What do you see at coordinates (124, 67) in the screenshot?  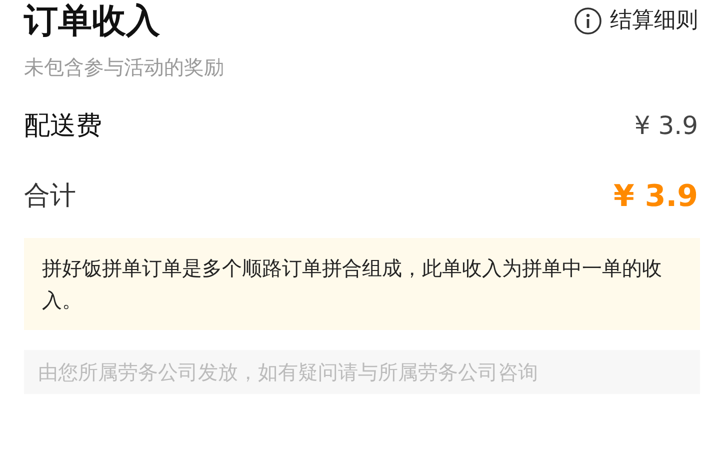 I see `subtitle: 未包含参与活动的奖励` at bounding box center [124, 67].